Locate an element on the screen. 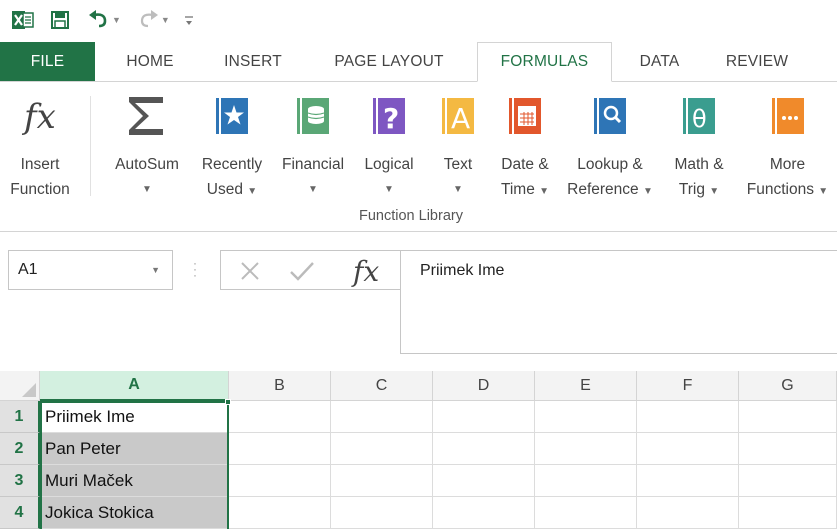  math-trig-button: θ Math & Trig ▼ is located at coordinates (699, 148).